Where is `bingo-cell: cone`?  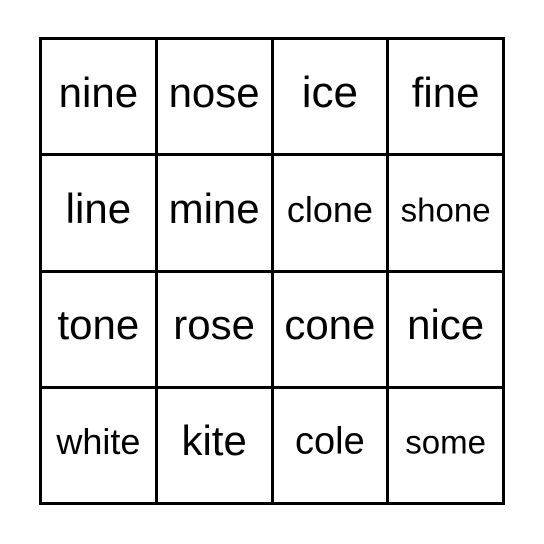
bingo-cell: cone is located at coordinates (331, 330).